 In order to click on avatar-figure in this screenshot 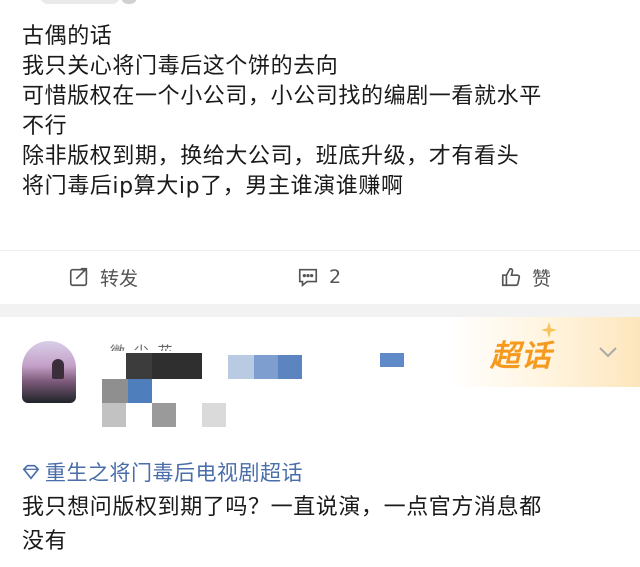, I will do `click(58, 369)`.